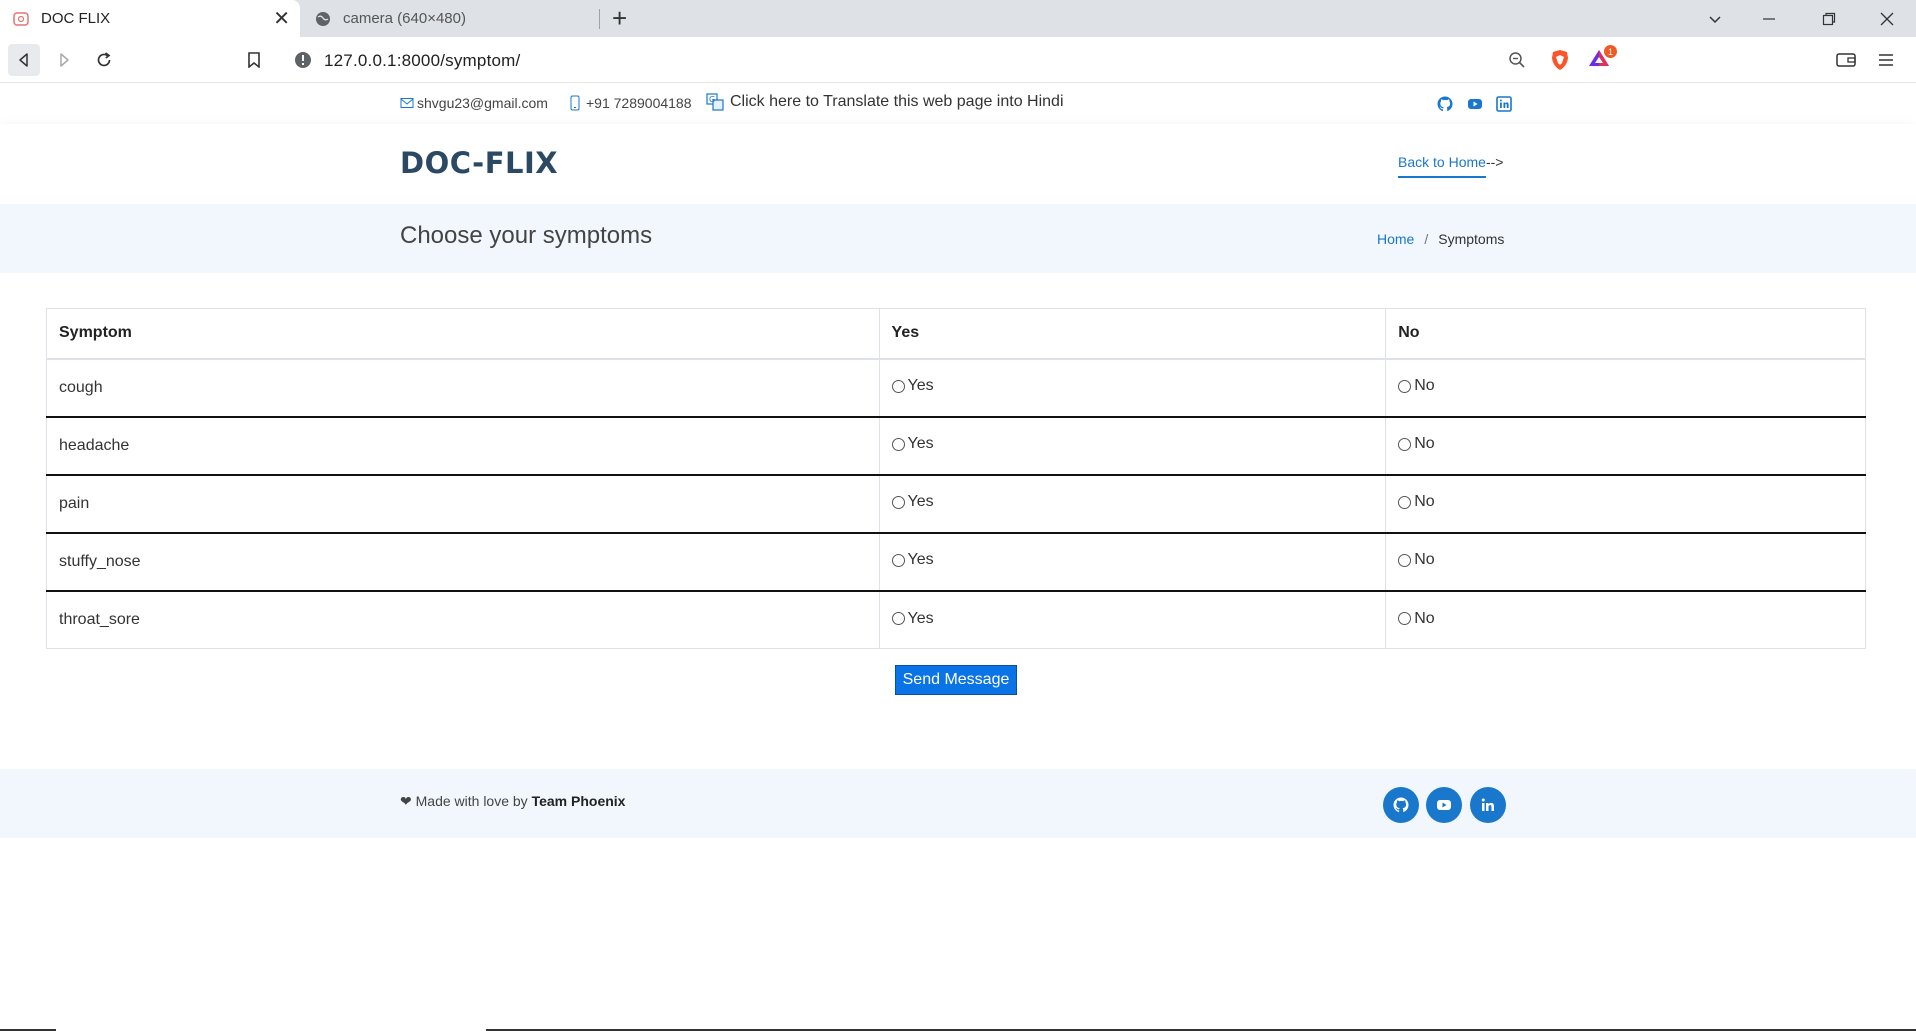  Describe the element at coordinates (1625, 334) in the screenshot. I see `column-header-no: No` at that location.